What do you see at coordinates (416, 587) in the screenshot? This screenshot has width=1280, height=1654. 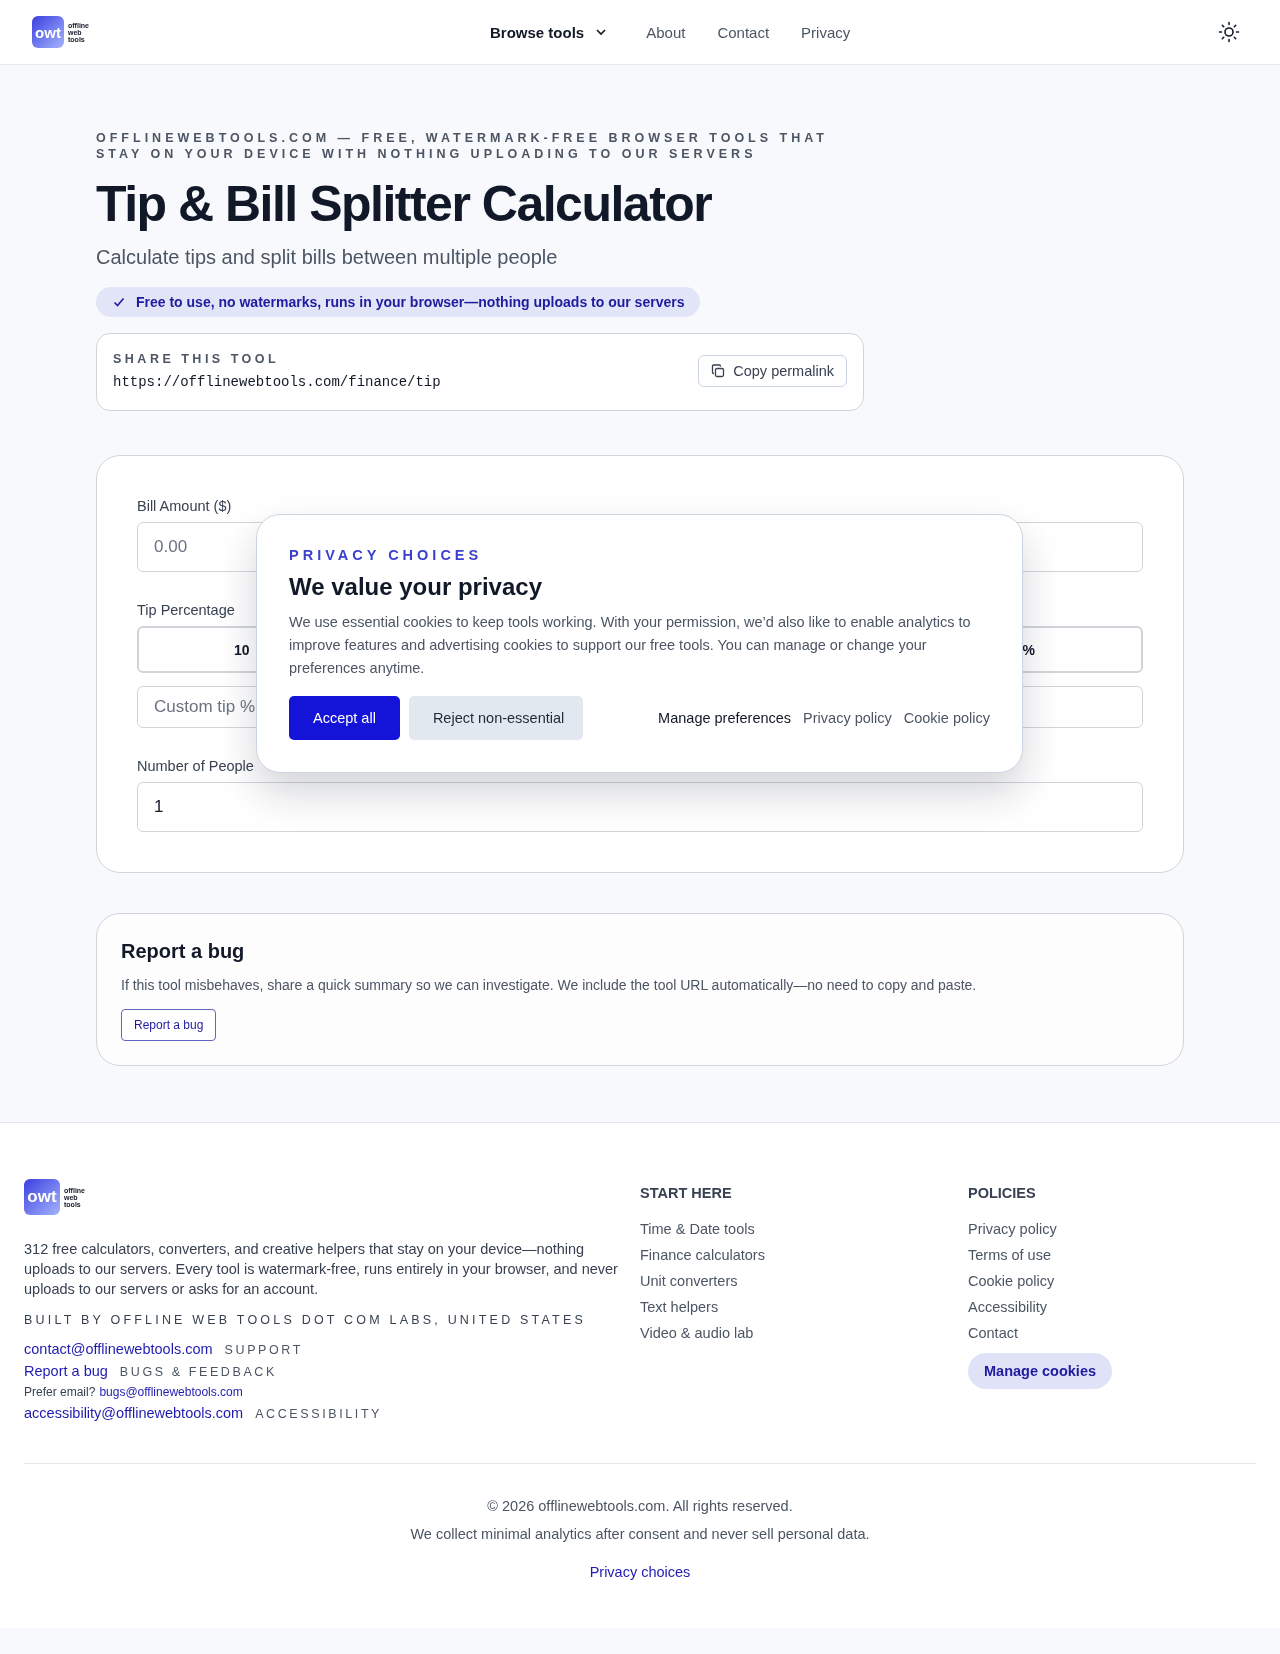 I see `dialog-title: We value your privacy` at bounding box center [416, 587].